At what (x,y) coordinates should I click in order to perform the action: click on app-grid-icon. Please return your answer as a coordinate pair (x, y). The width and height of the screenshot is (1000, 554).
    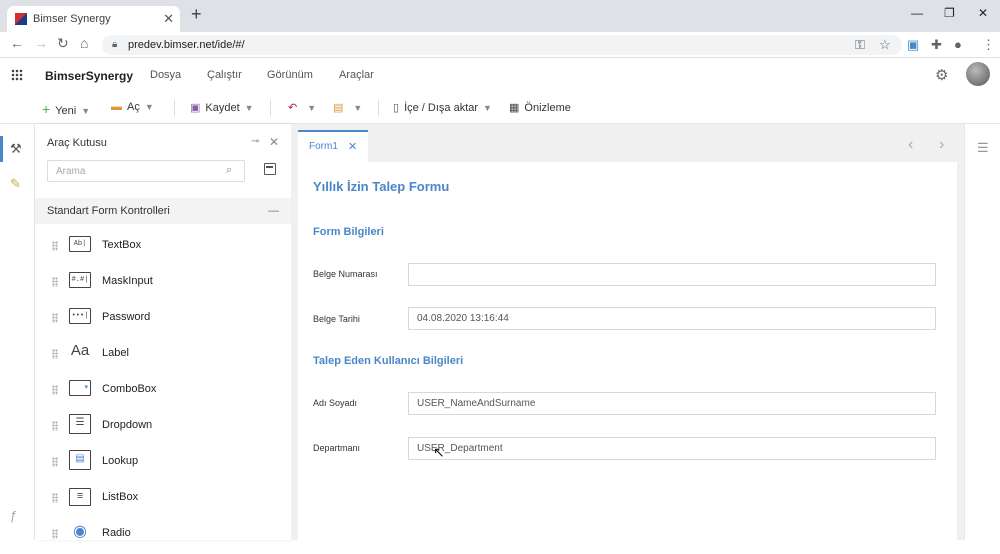
    Looking at the image, I should click on (17, 75).